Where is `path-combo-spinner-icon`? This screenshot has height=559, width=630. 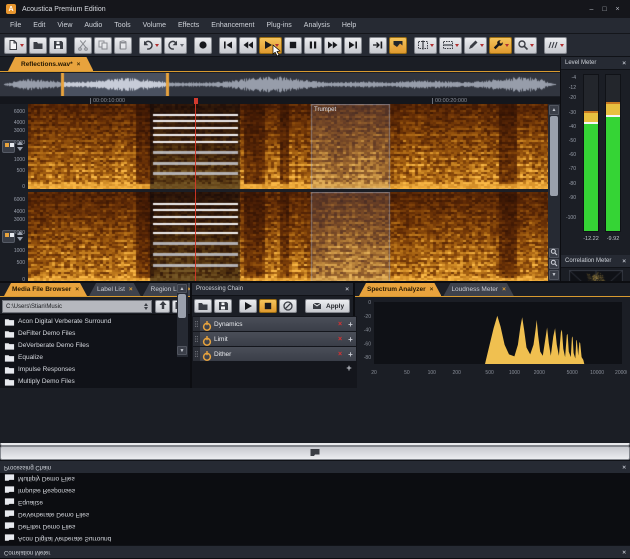 path-combo-spinner-icon is located at coordinates (146, 306).